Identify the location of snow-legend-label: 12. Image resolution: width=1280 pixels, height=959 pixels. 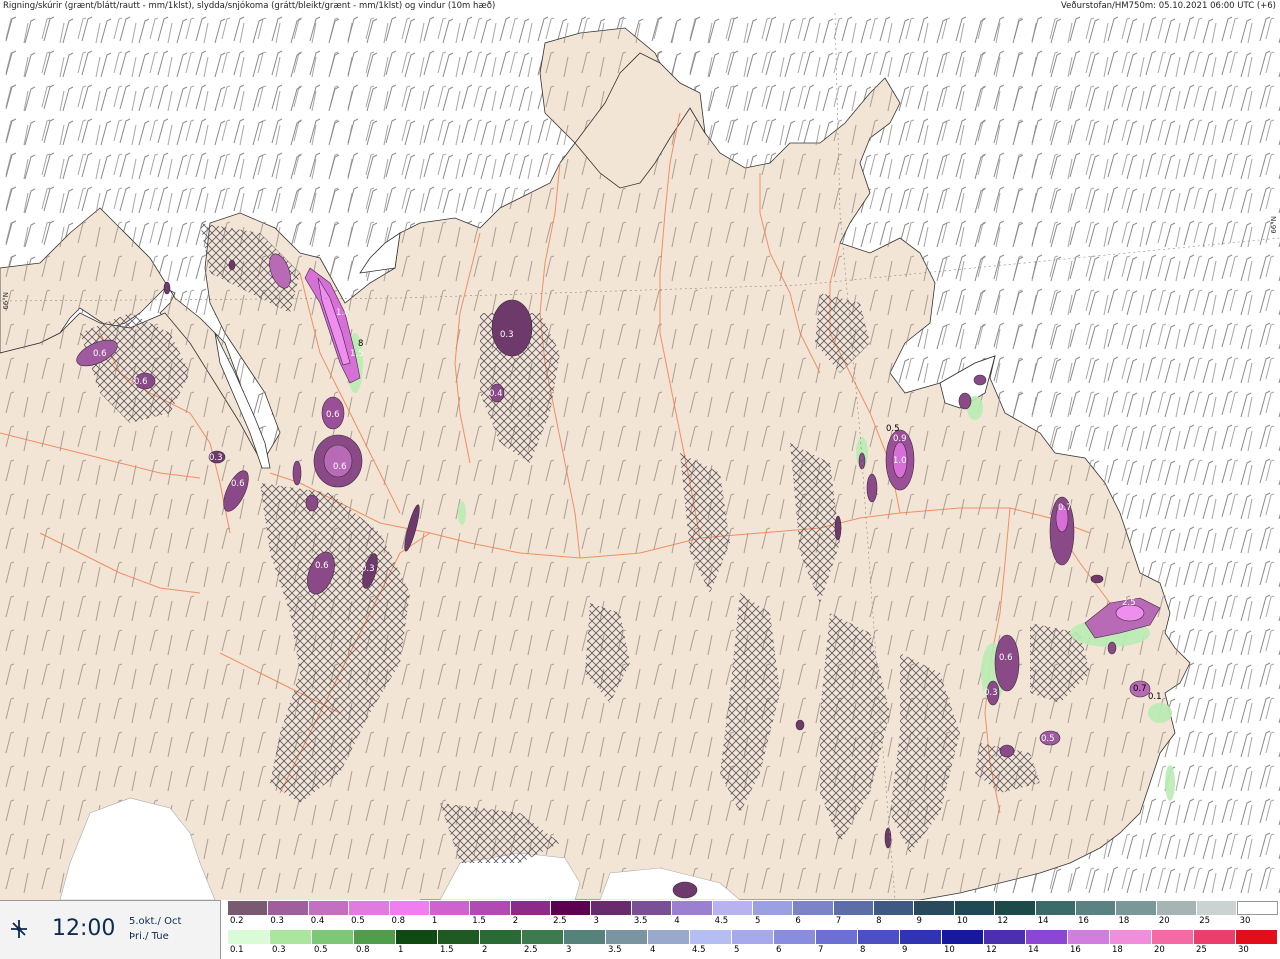
(1003, 921).